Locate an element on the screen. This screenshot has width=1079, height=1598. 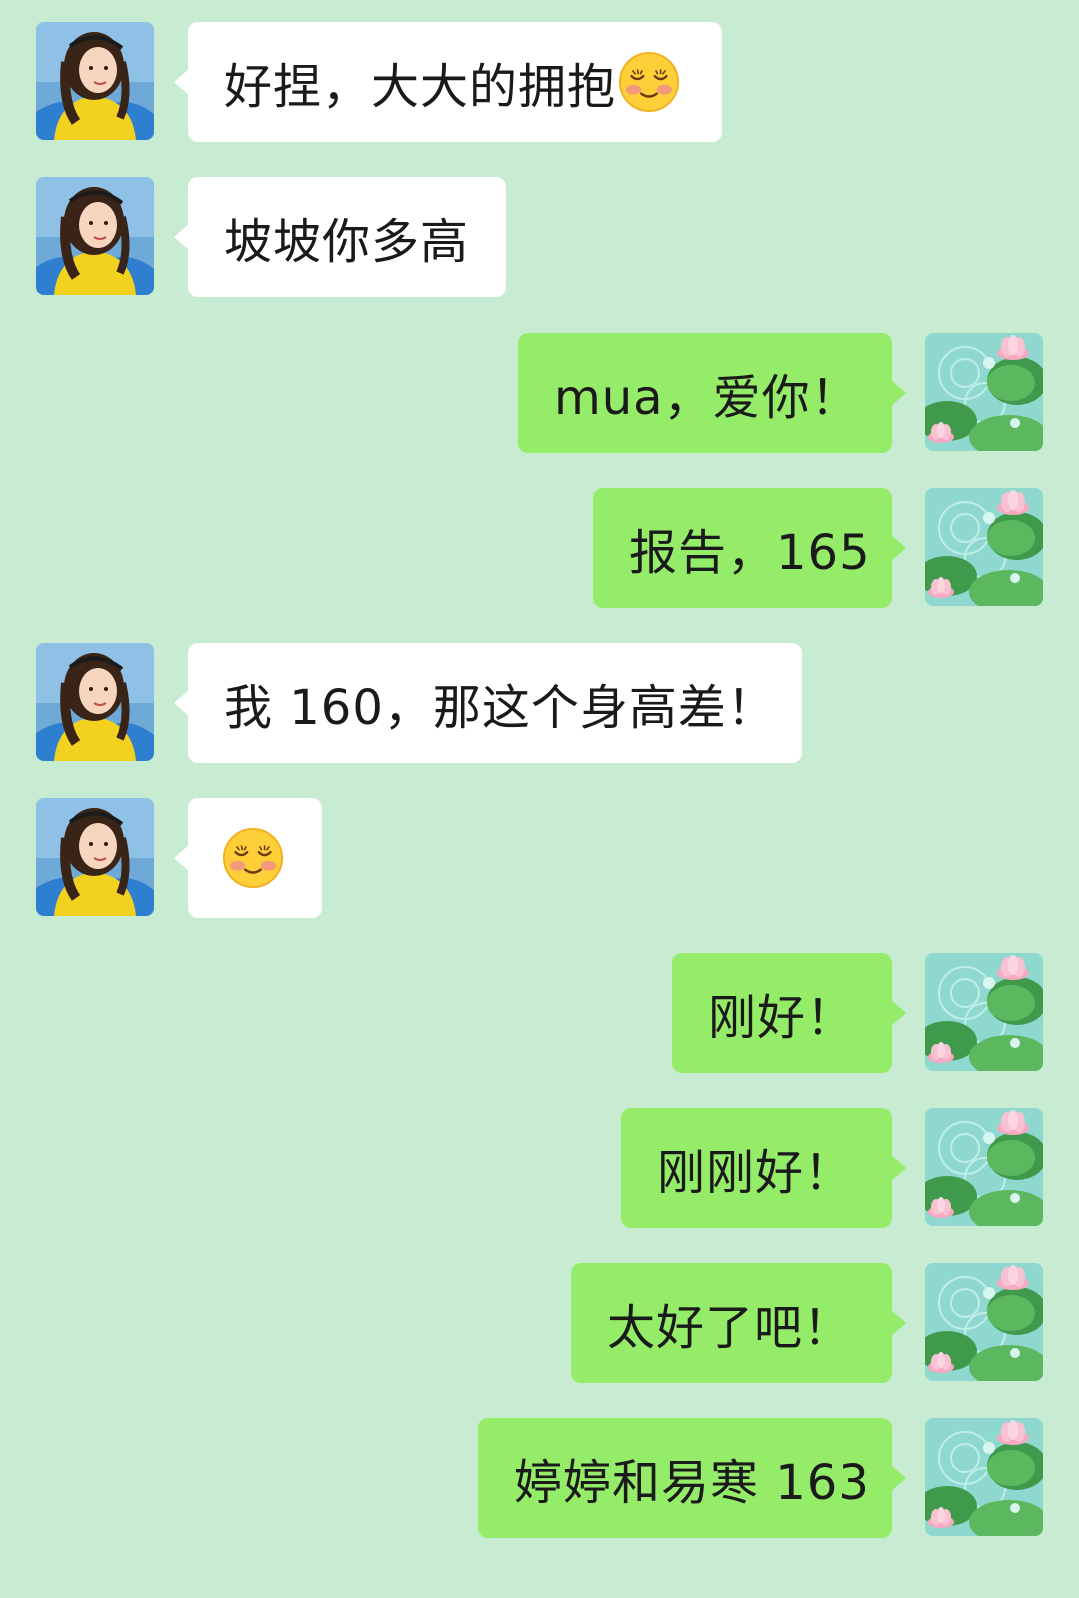
message-row-outgoing: 太好了吧！ is located at coordinates (539, 1323).